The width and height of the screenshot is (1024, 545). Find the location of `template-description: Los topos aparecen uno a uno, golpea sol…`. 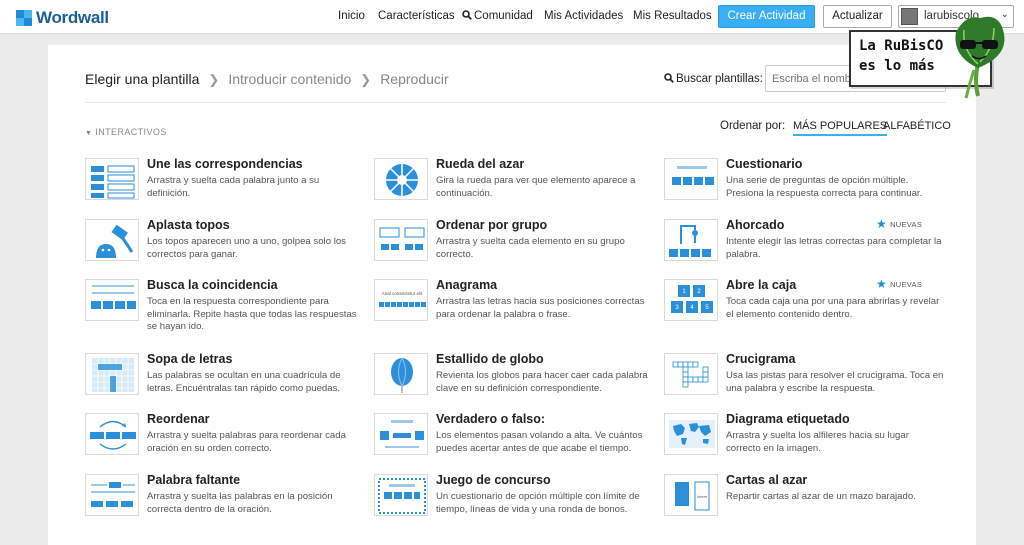

template-description: Los topos aparecen uno a uno, golpea sol… is located at coordinates (246, 248).